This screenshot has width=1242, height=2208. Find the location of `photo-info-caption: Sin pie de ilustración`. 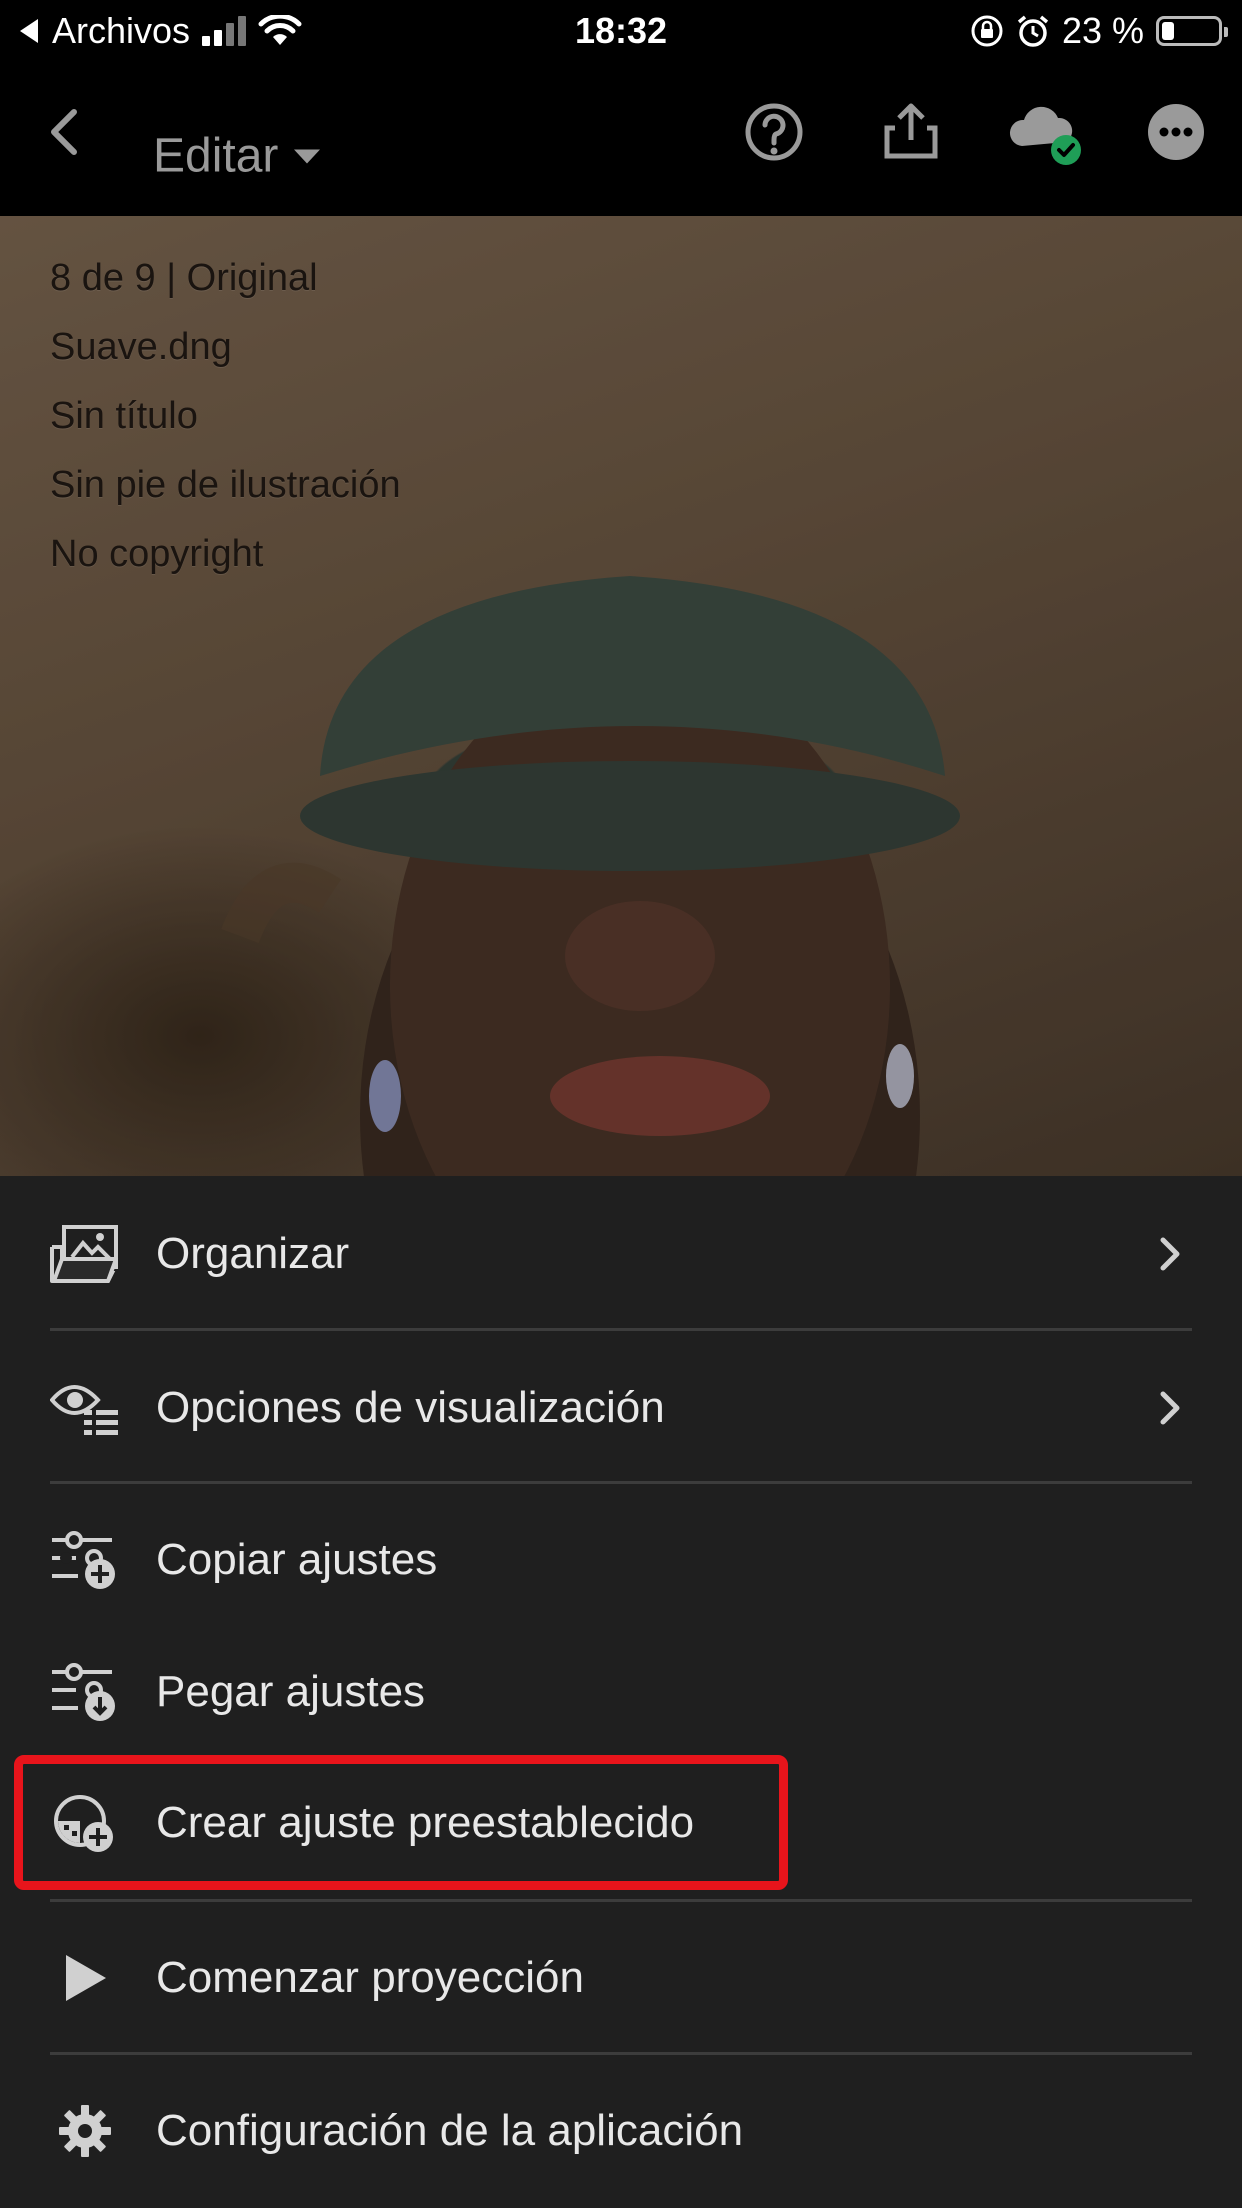

photo-info-caption: Sin pie de ilustración is located at coordinates (225, 485).